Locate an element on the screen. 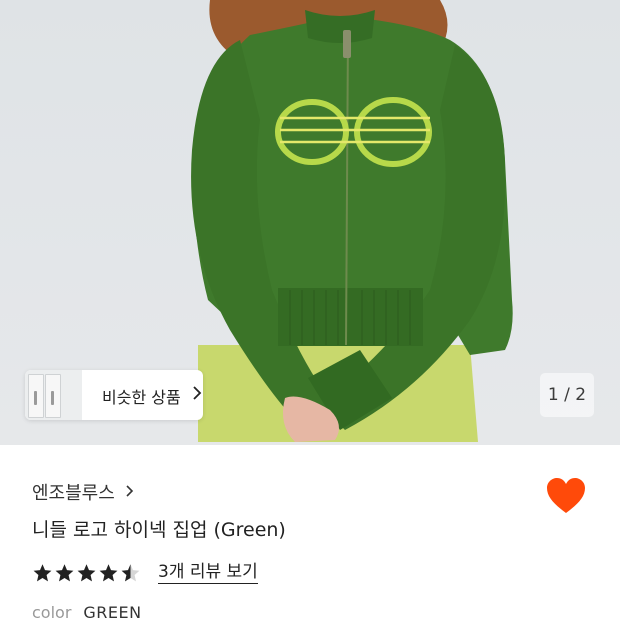 The image size is (620, 622). similar-products-button: 비슷한 상품 is located at coordinates (114, 395).